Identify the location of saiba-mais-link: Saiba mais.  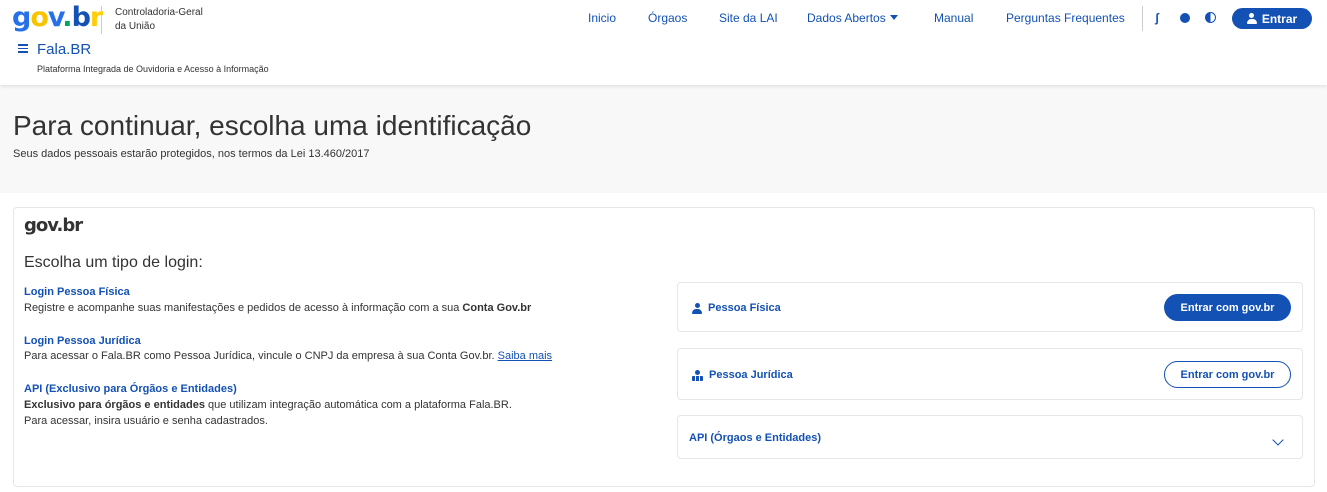
(525, 356).